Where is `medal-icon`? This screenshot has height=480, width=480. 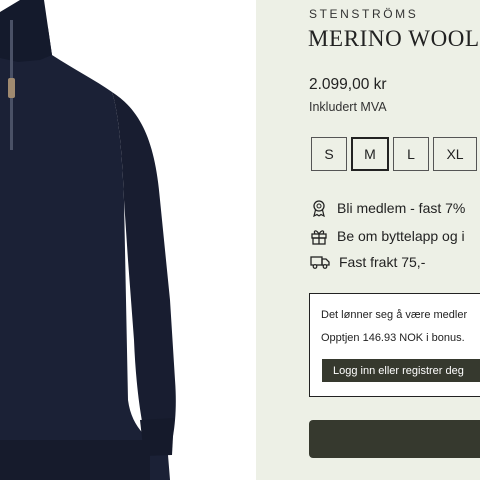 medal-icon is located at coordinates (319, 208).